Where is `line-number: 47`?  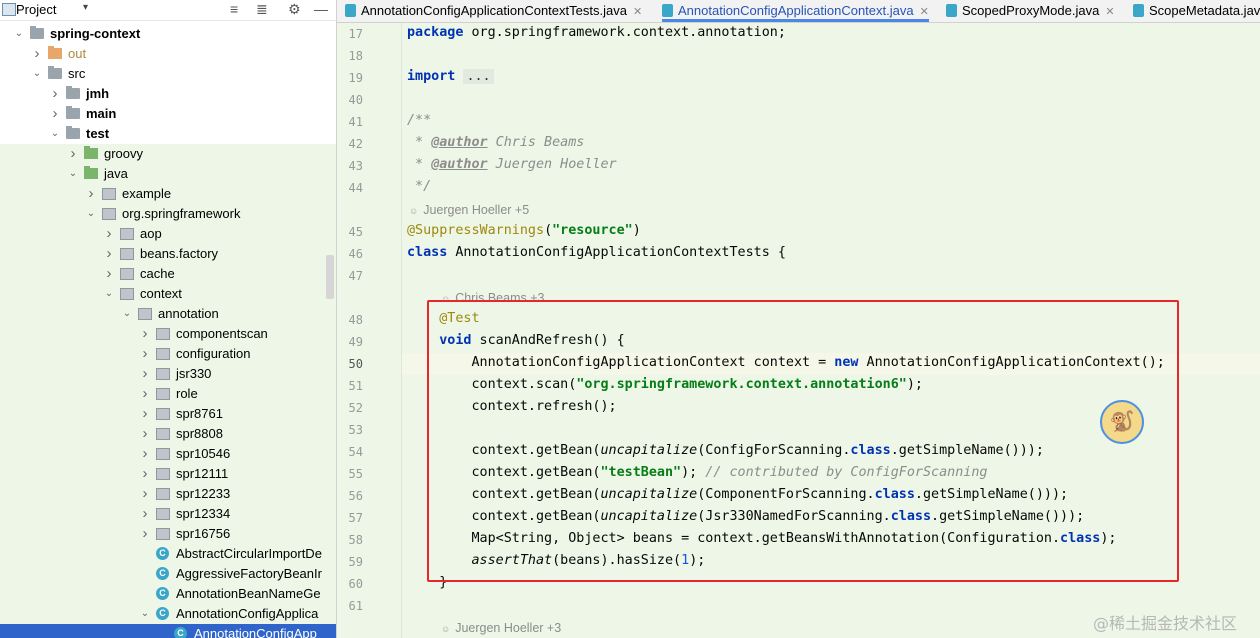
line-number: 47 is located at coordinates (355, 276).